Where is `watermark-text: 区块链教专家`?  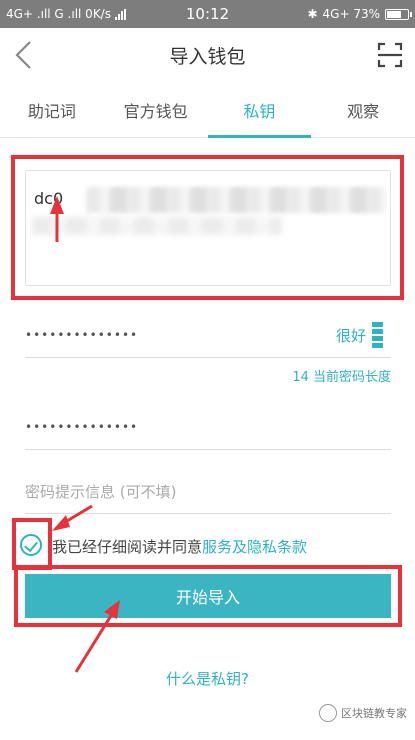 watermark-text: 区块链教专家 is located at coordinates (374, 713).